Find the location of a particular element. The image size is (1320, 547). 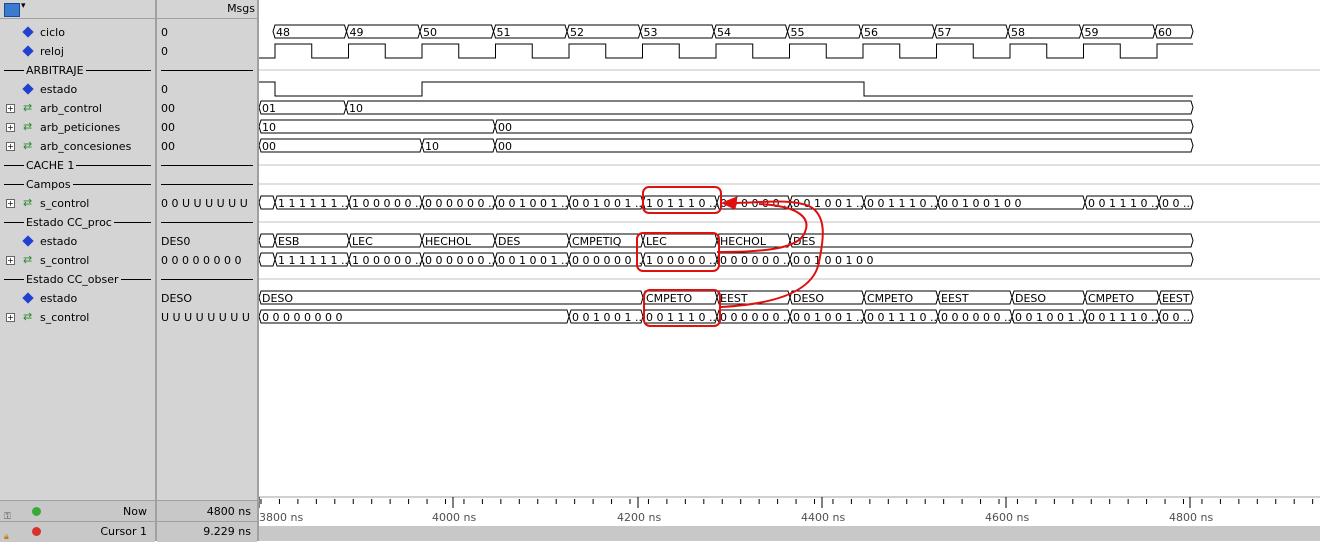

obser-estado-value-label: EEST is located at coordinates (955, 298).